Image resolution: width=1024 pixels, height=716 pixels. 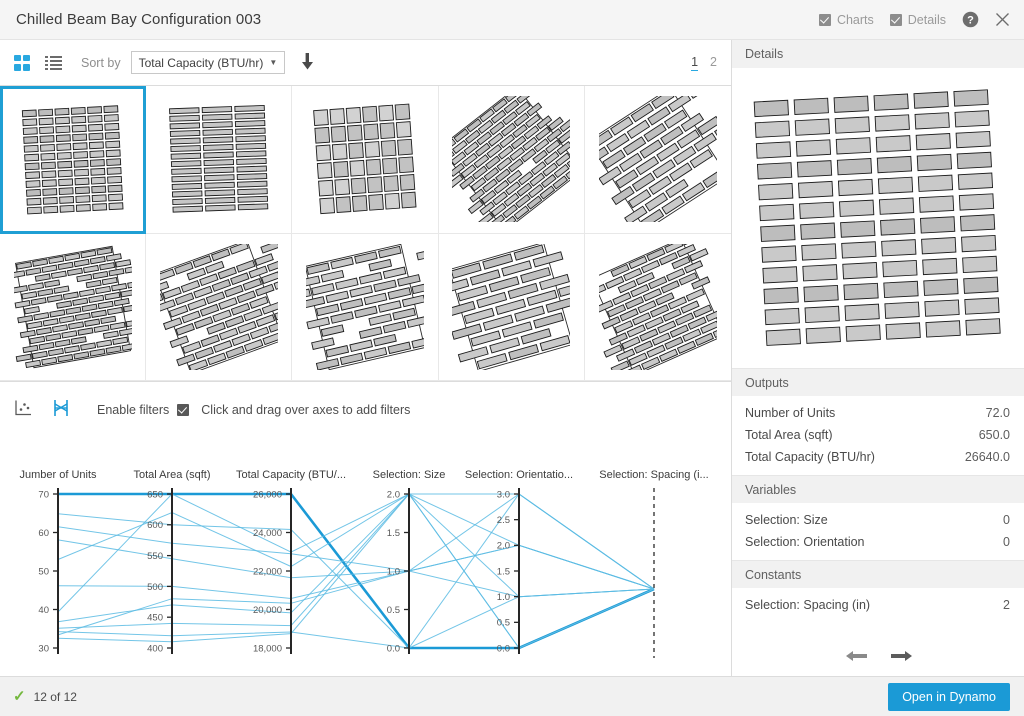 What do you see at coordinates (878, 457) in the screenshot?
I see `detail-row: Total Capacity (BTU/hr) 26640.0` at bounding box center [878, 457].